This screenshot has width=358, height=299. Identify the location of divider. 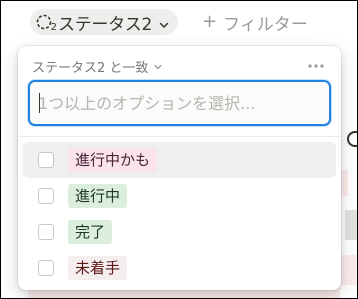
(179, 136).